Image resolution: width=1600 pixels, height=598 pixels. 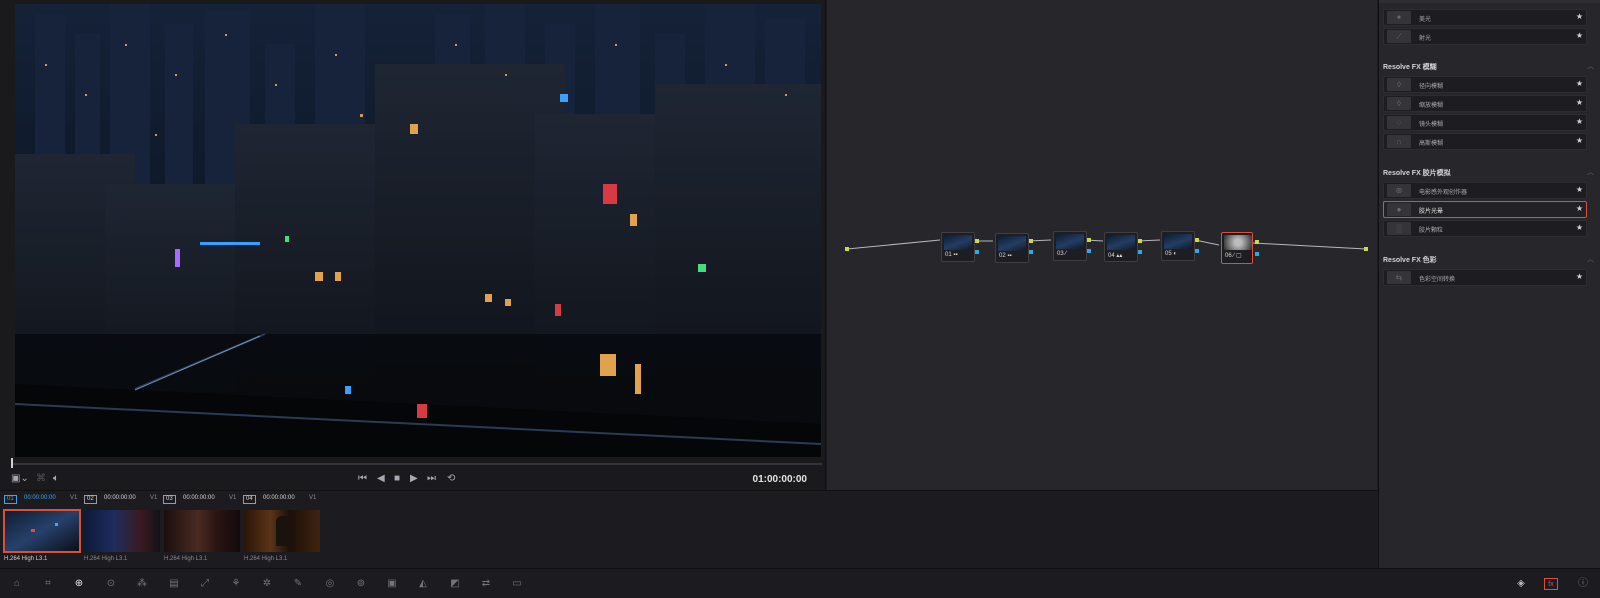 What do you see at coordinates (423, 584) in the screenshot?
I see `blur-icon: ◭` at bounding box center [423, 584].